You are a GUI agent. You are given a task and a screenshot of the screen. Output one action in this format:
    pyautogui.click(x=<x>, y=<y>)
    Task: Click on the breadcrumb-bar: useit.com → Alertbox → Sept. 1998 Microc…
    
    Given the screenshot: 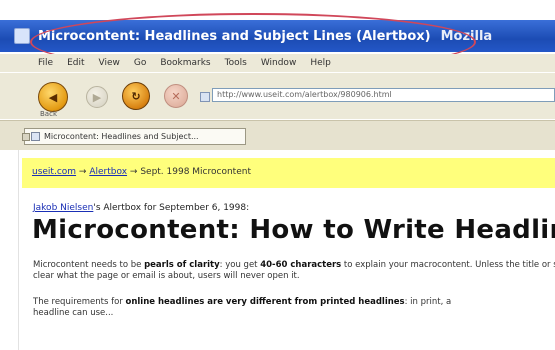 What is the action you would take?
    pyautogui.click(x=288, y=173)
    